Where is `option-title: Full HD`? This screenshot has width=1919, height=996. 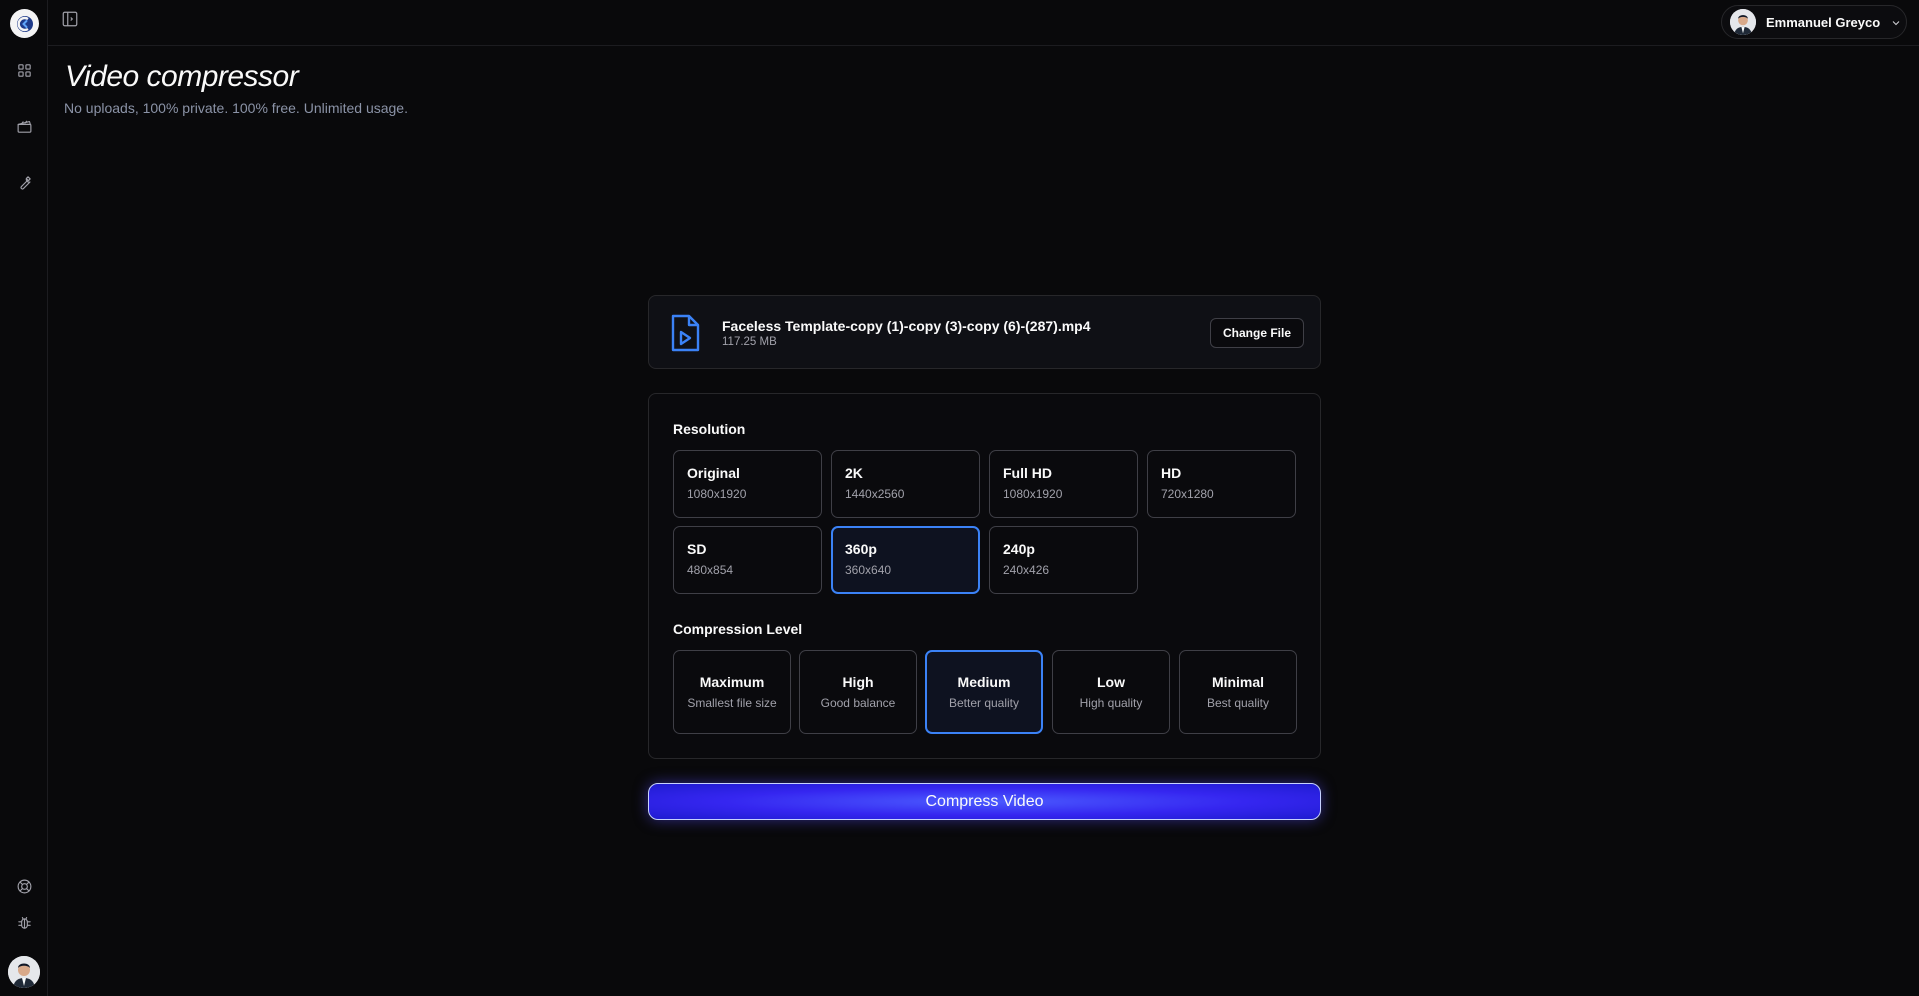
option-title: Full HD is located at coordinates (1027, 473).